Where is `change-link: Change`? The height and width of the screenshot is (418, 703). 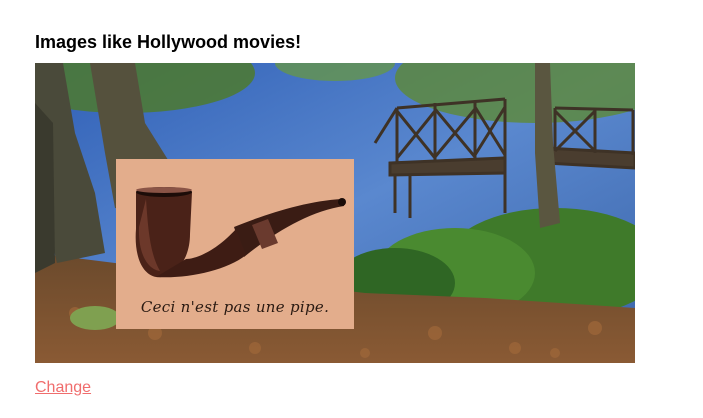 change-link: Change is located at coordinates (63, 388).